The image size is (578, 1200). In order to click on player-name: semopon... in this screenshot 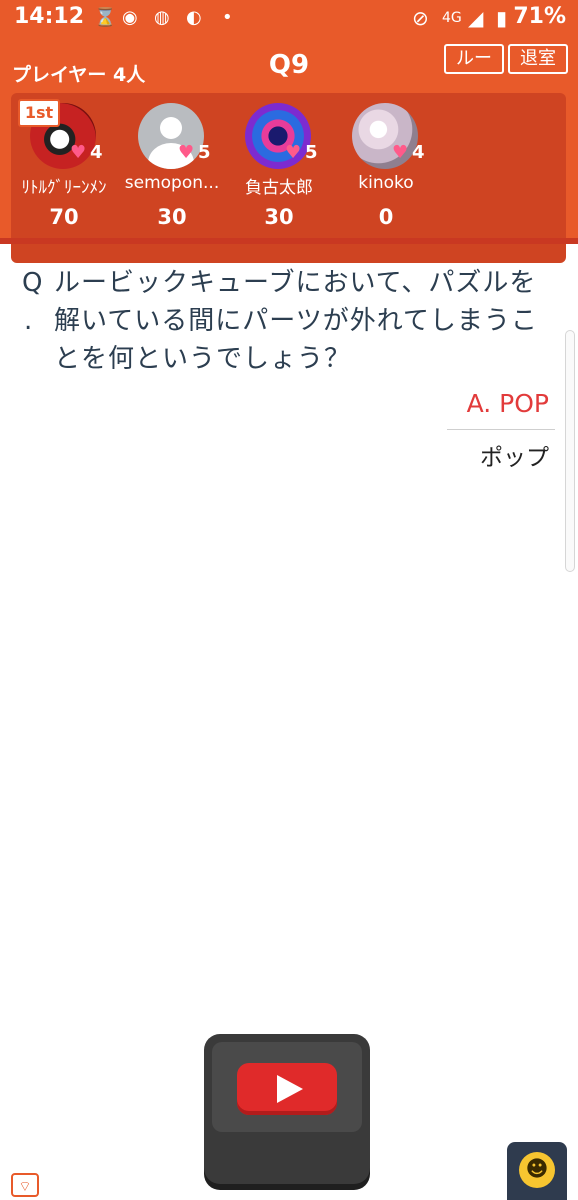, I will do `click(172, 183)`.